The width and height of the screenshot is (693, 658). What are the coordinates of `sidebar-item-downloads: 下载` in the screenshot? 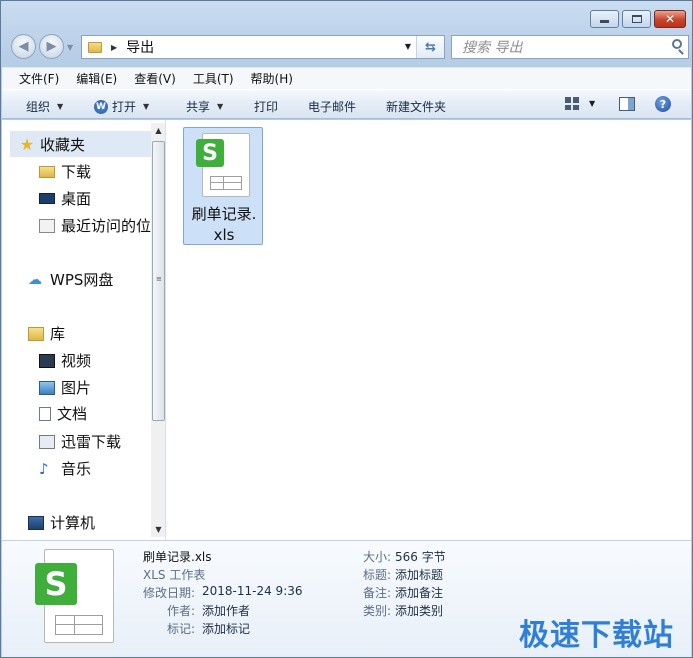 It's located at (65, 171).